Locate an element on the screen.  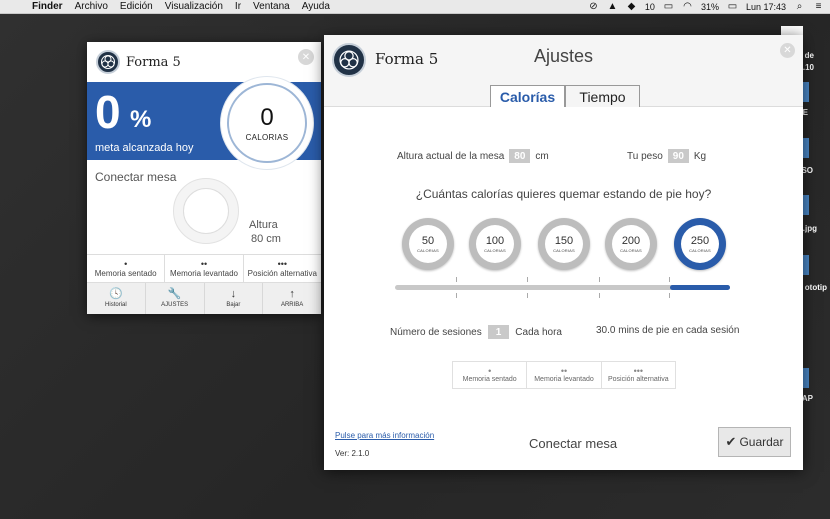
connect-desk-button: Conectar mesa is located at coordinates (573, 443).